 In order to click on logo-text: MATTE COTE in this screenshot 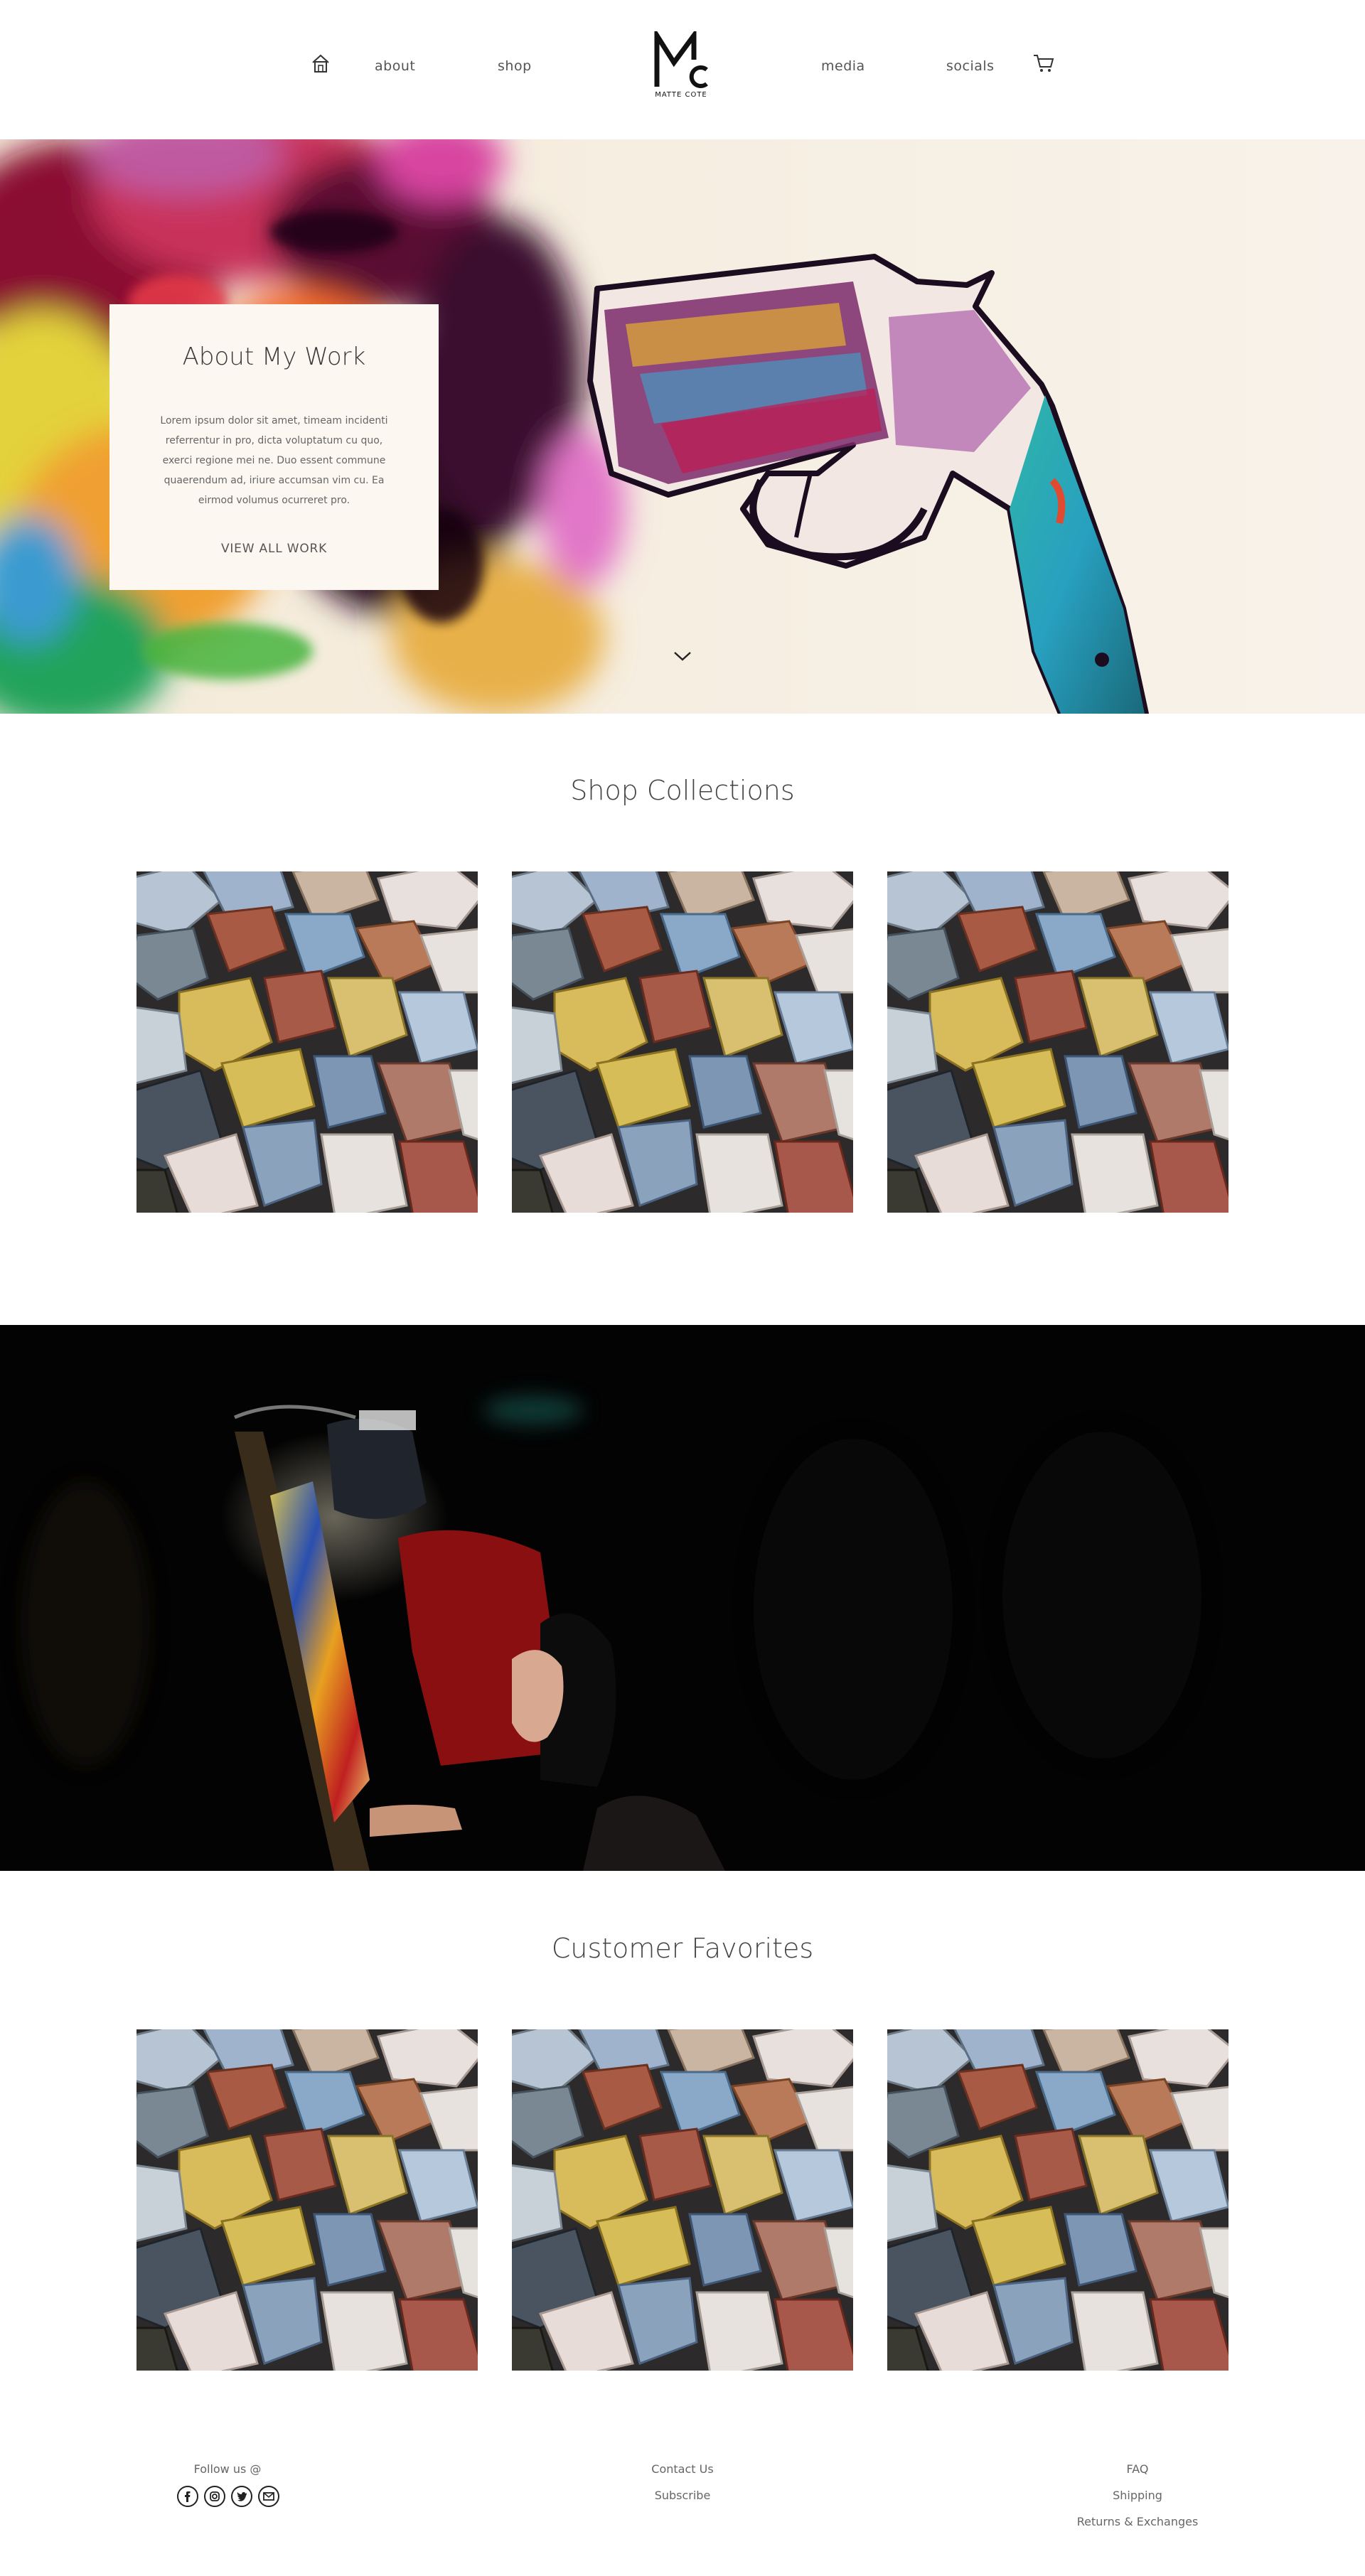, I will do `click(681, 95)`.